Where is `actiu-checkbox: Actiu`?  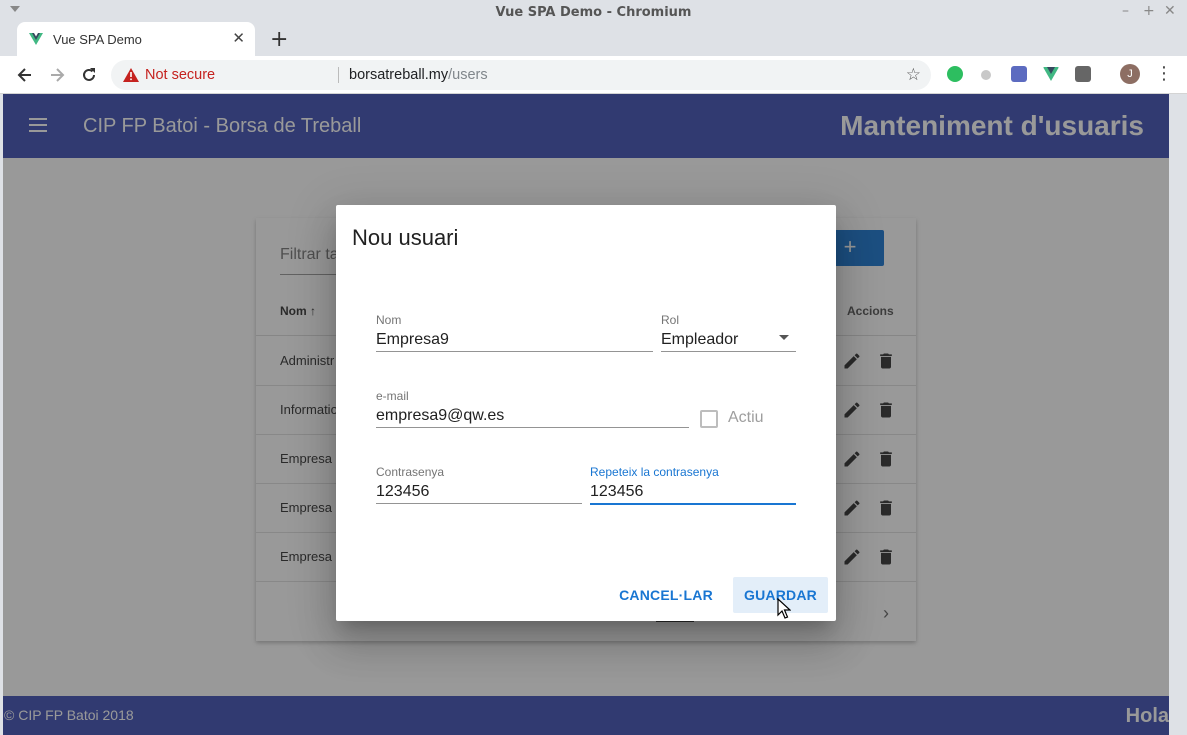
actiu-checkbox: Actiu is located at coordinates (755, 420).